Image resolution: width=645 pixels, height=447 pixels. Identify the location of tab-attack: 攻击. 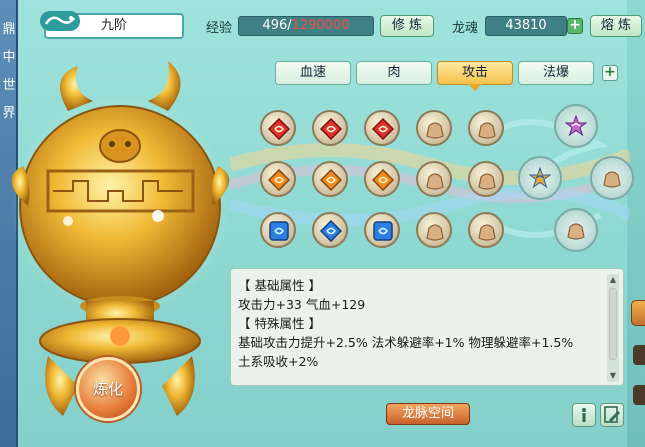
(475, 73).